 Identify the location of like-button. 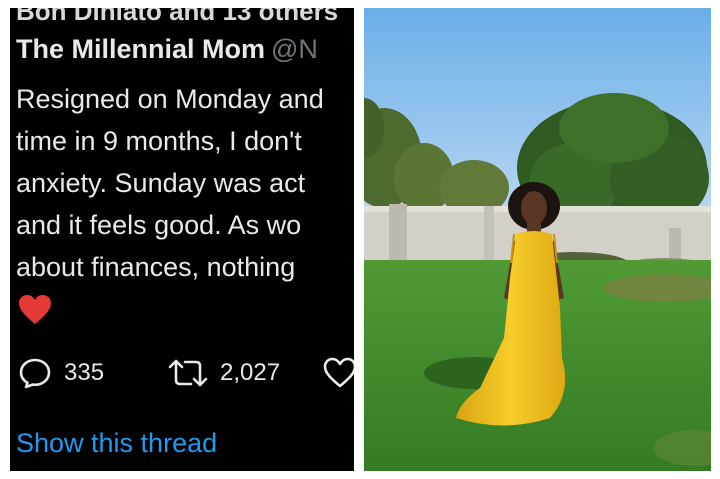
(338, 373).